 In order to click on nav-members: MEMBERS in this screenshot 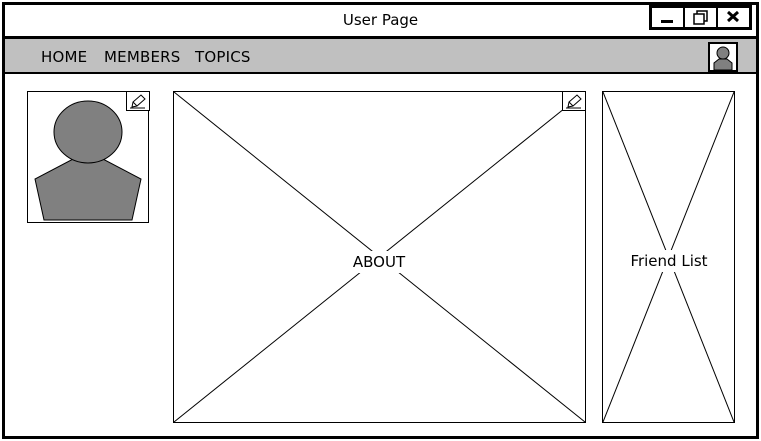, I will do `click(142, 57)`.